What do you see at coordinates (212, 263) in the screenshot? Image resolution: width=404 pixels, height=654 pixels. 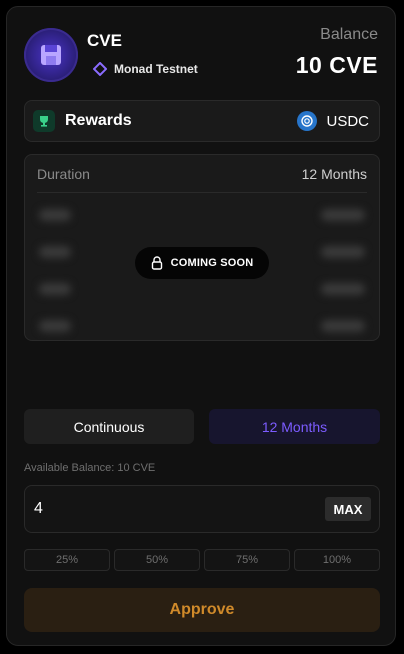 I see `coming-soon-label: COMING SOON` at bounding box center [212, 263].